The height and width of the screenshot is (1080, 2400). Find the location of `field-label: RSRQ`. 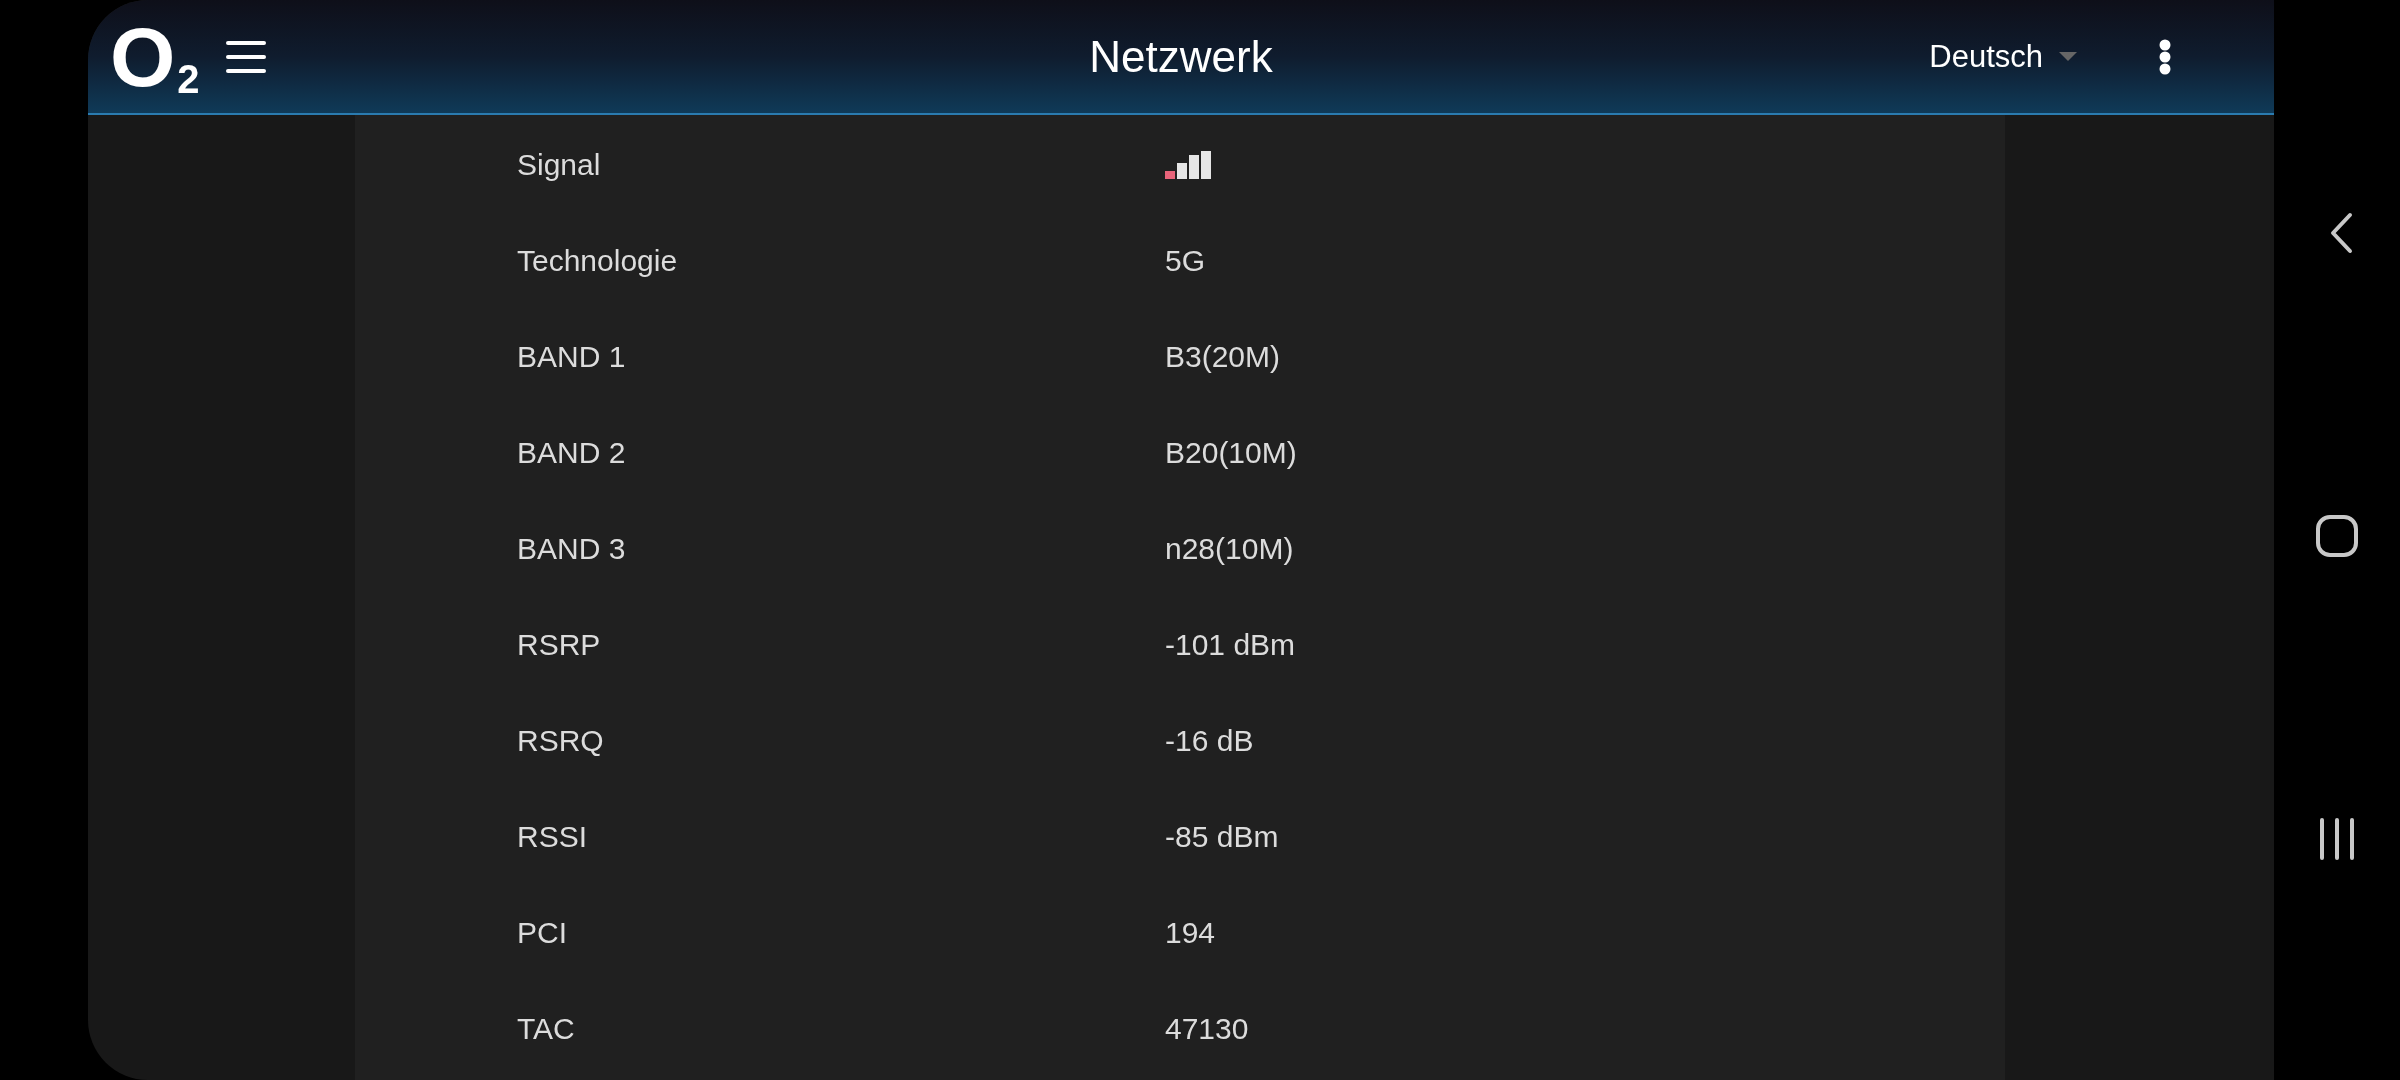

field-label: RSRQ is located at coordinates (561, 741).